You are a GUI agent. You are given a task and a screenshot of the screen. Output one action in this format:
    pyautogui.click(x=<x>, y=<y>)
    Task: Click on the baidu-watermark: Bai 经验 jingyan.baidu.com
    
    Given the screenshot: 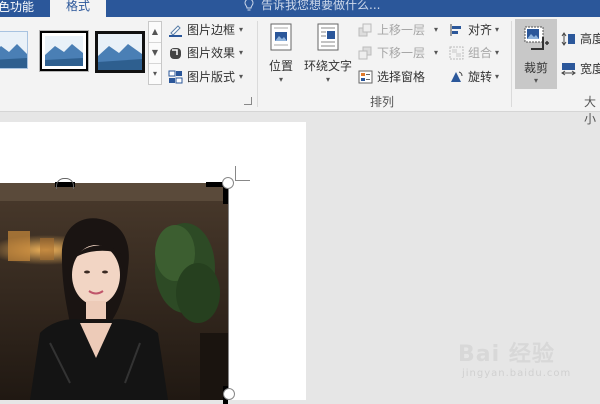 What is the action you would take?
    pyautogui.click(x=528, y=362)
    